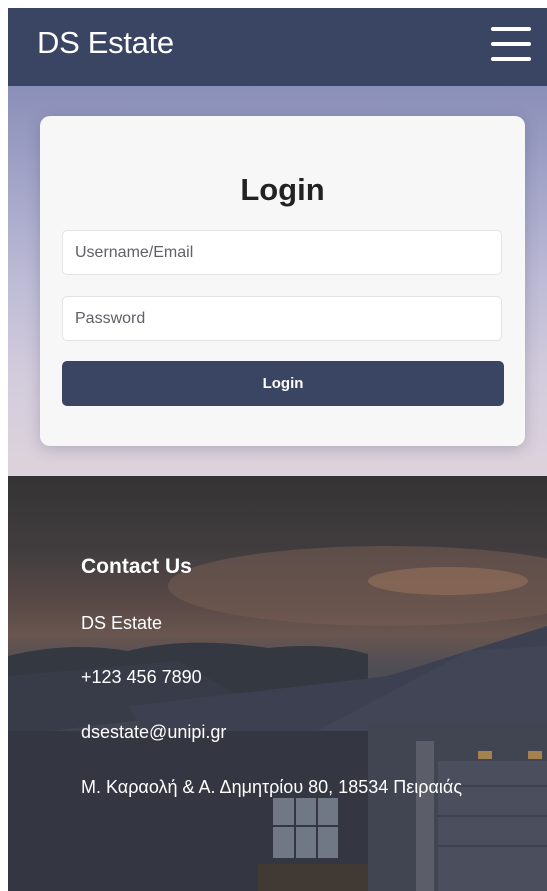 This screenshot has height=891, width=547. Describe the element at coordinates (277, 47) in the screenshot. I see `navbar: DS Estate` at that location.